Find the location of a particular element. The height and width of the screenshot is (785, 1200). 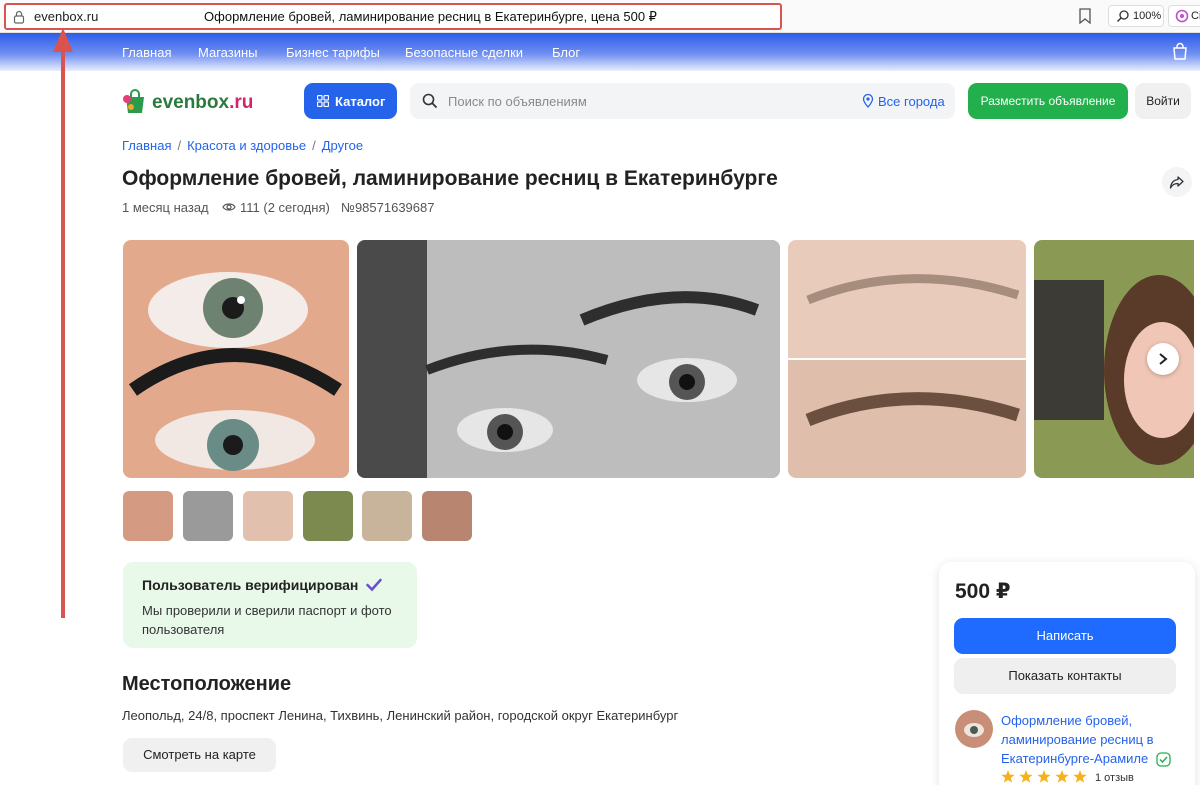

nav-item-shops: Магазины is located at coordinates (228, 52).